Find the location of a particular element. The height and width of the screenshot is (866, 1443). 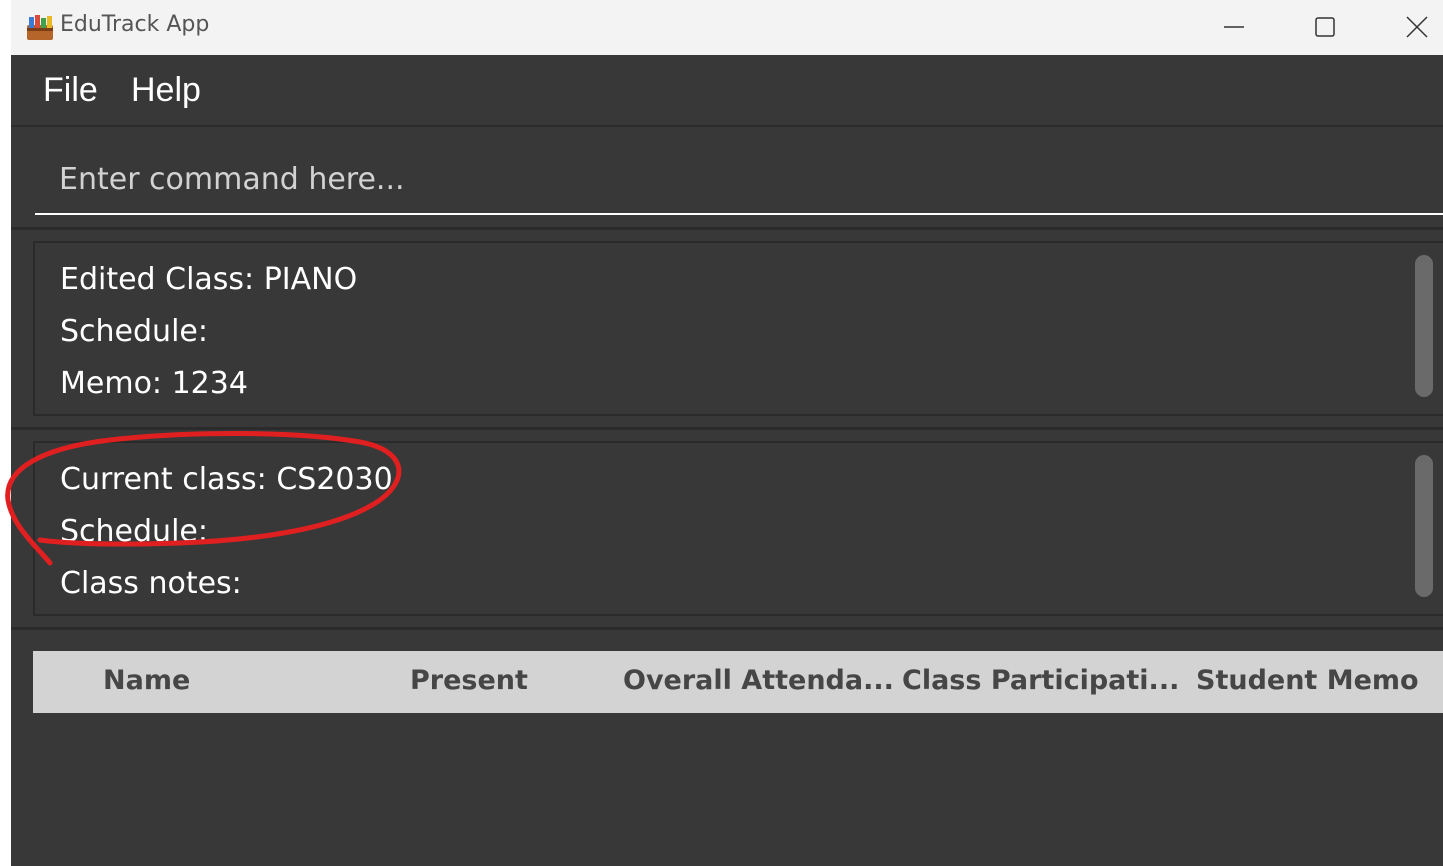

close-icon is located at coordinates (1417, 27).